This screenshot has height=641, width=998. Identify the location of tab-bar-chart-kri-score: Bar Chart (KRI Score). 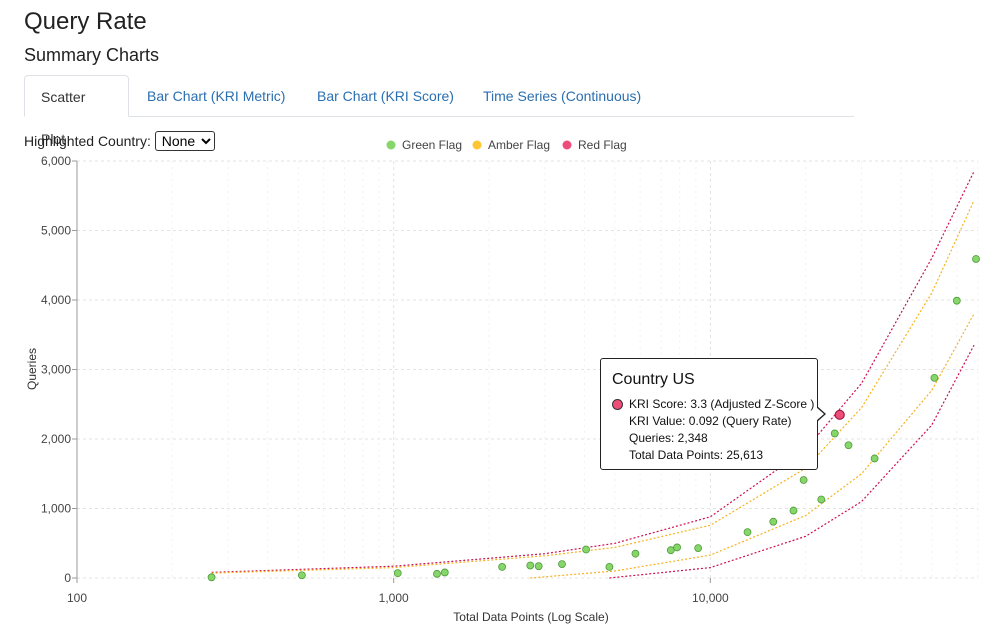
(385, 95).